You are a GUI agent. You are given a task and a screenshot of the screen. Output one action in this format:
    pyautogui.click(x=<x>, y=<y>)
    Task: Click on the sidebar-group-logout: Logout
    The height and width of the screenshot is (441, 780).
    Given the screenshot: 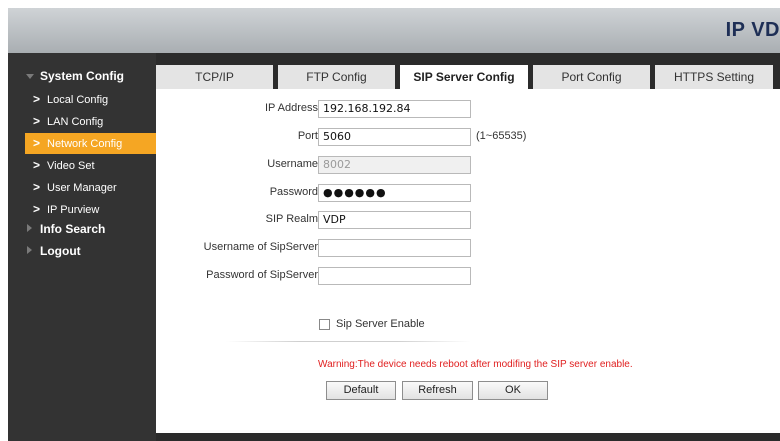 What is the action you would take?
    pyautogui.click(x=82, y=251)
    